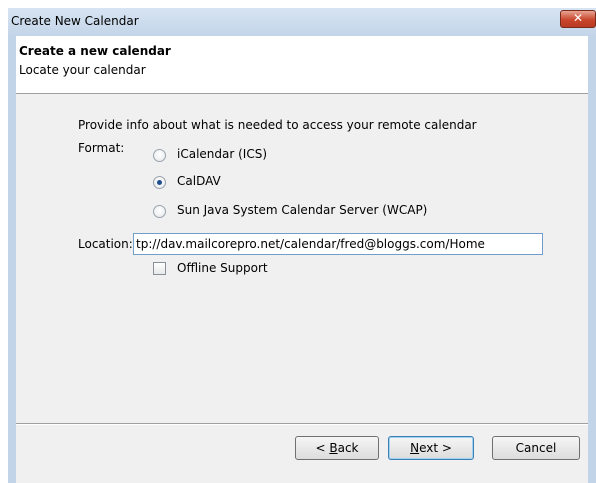 This screenshot has height=483, width=596. Describe the element at coordinates (337, 448) in the screenshot. I see `back-button: < Back` at that location.